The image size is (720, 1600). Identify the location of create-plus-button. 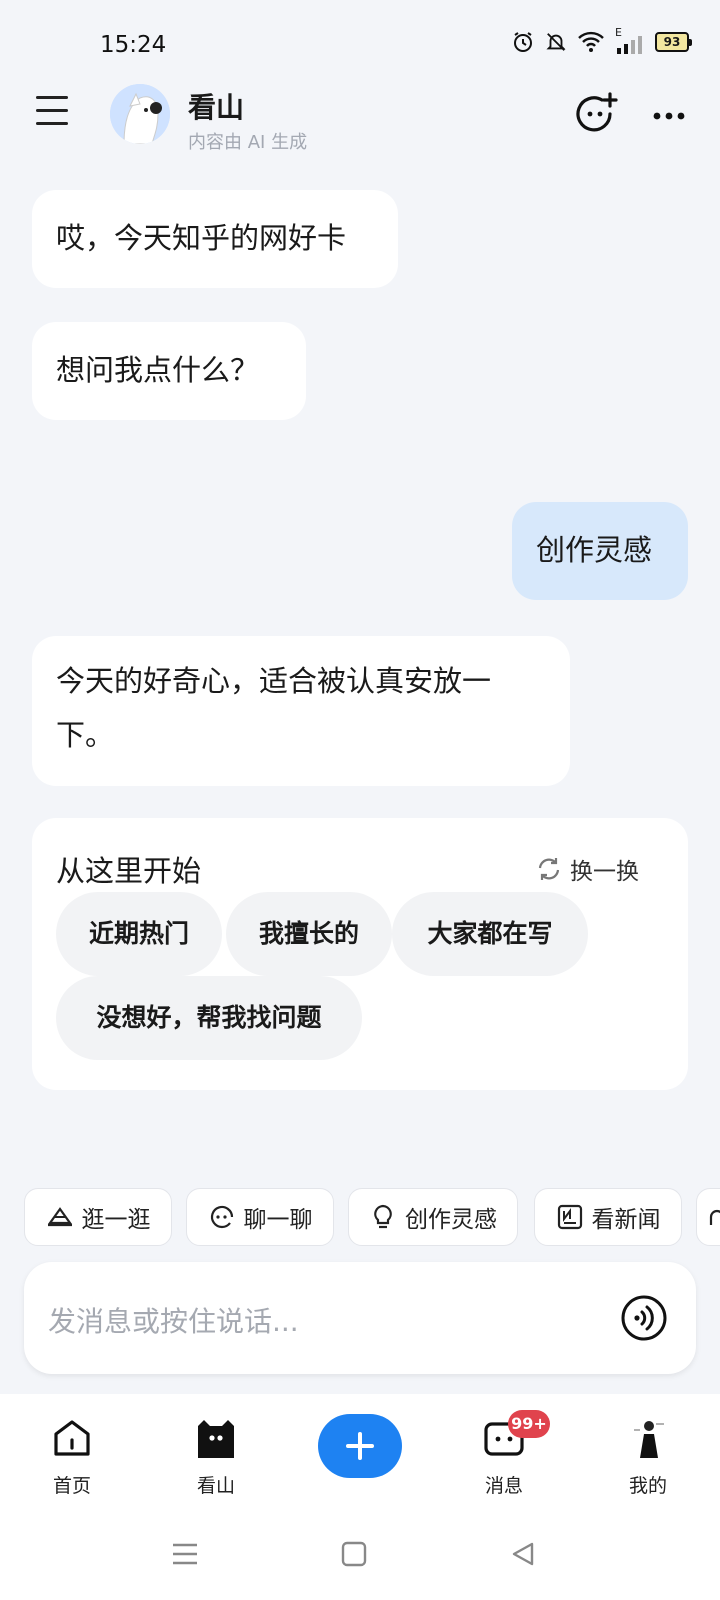
(360, 1446).